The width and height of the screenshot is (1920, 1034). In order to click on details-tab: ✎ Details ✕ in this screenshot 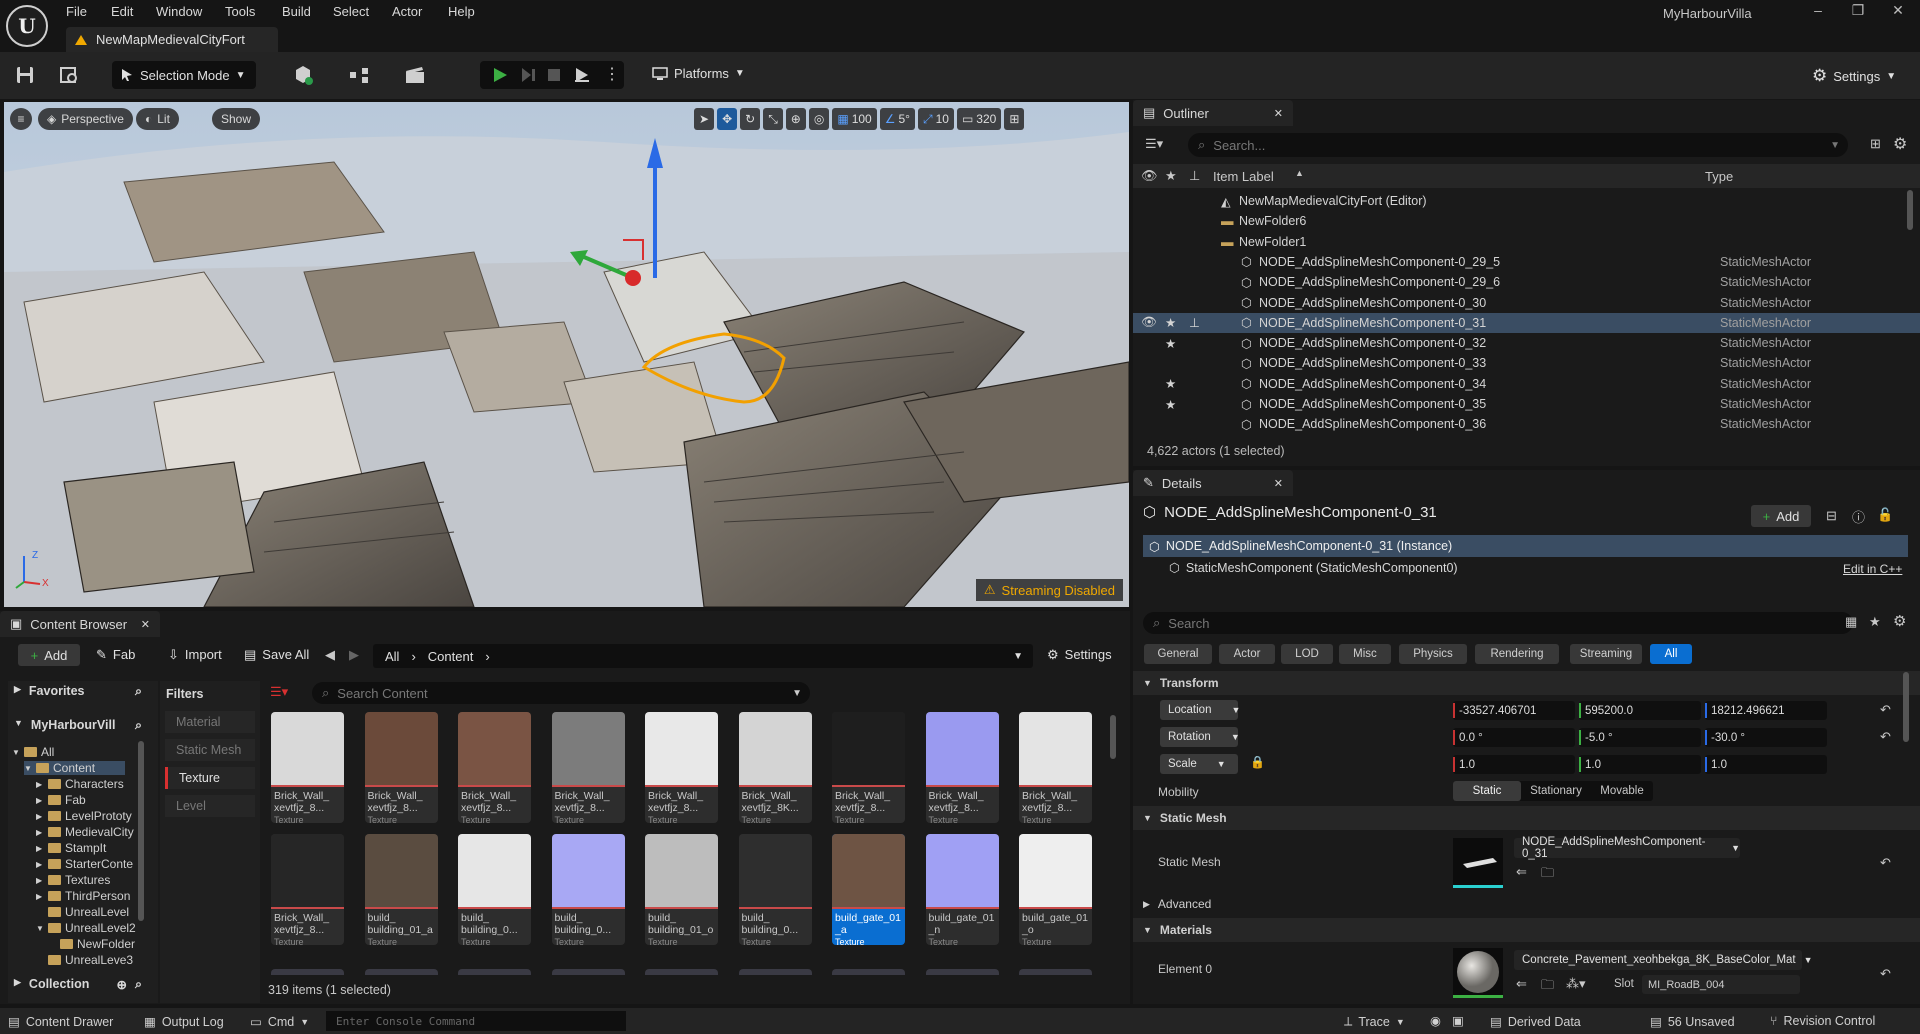, I will do `click(1213, 483)`.